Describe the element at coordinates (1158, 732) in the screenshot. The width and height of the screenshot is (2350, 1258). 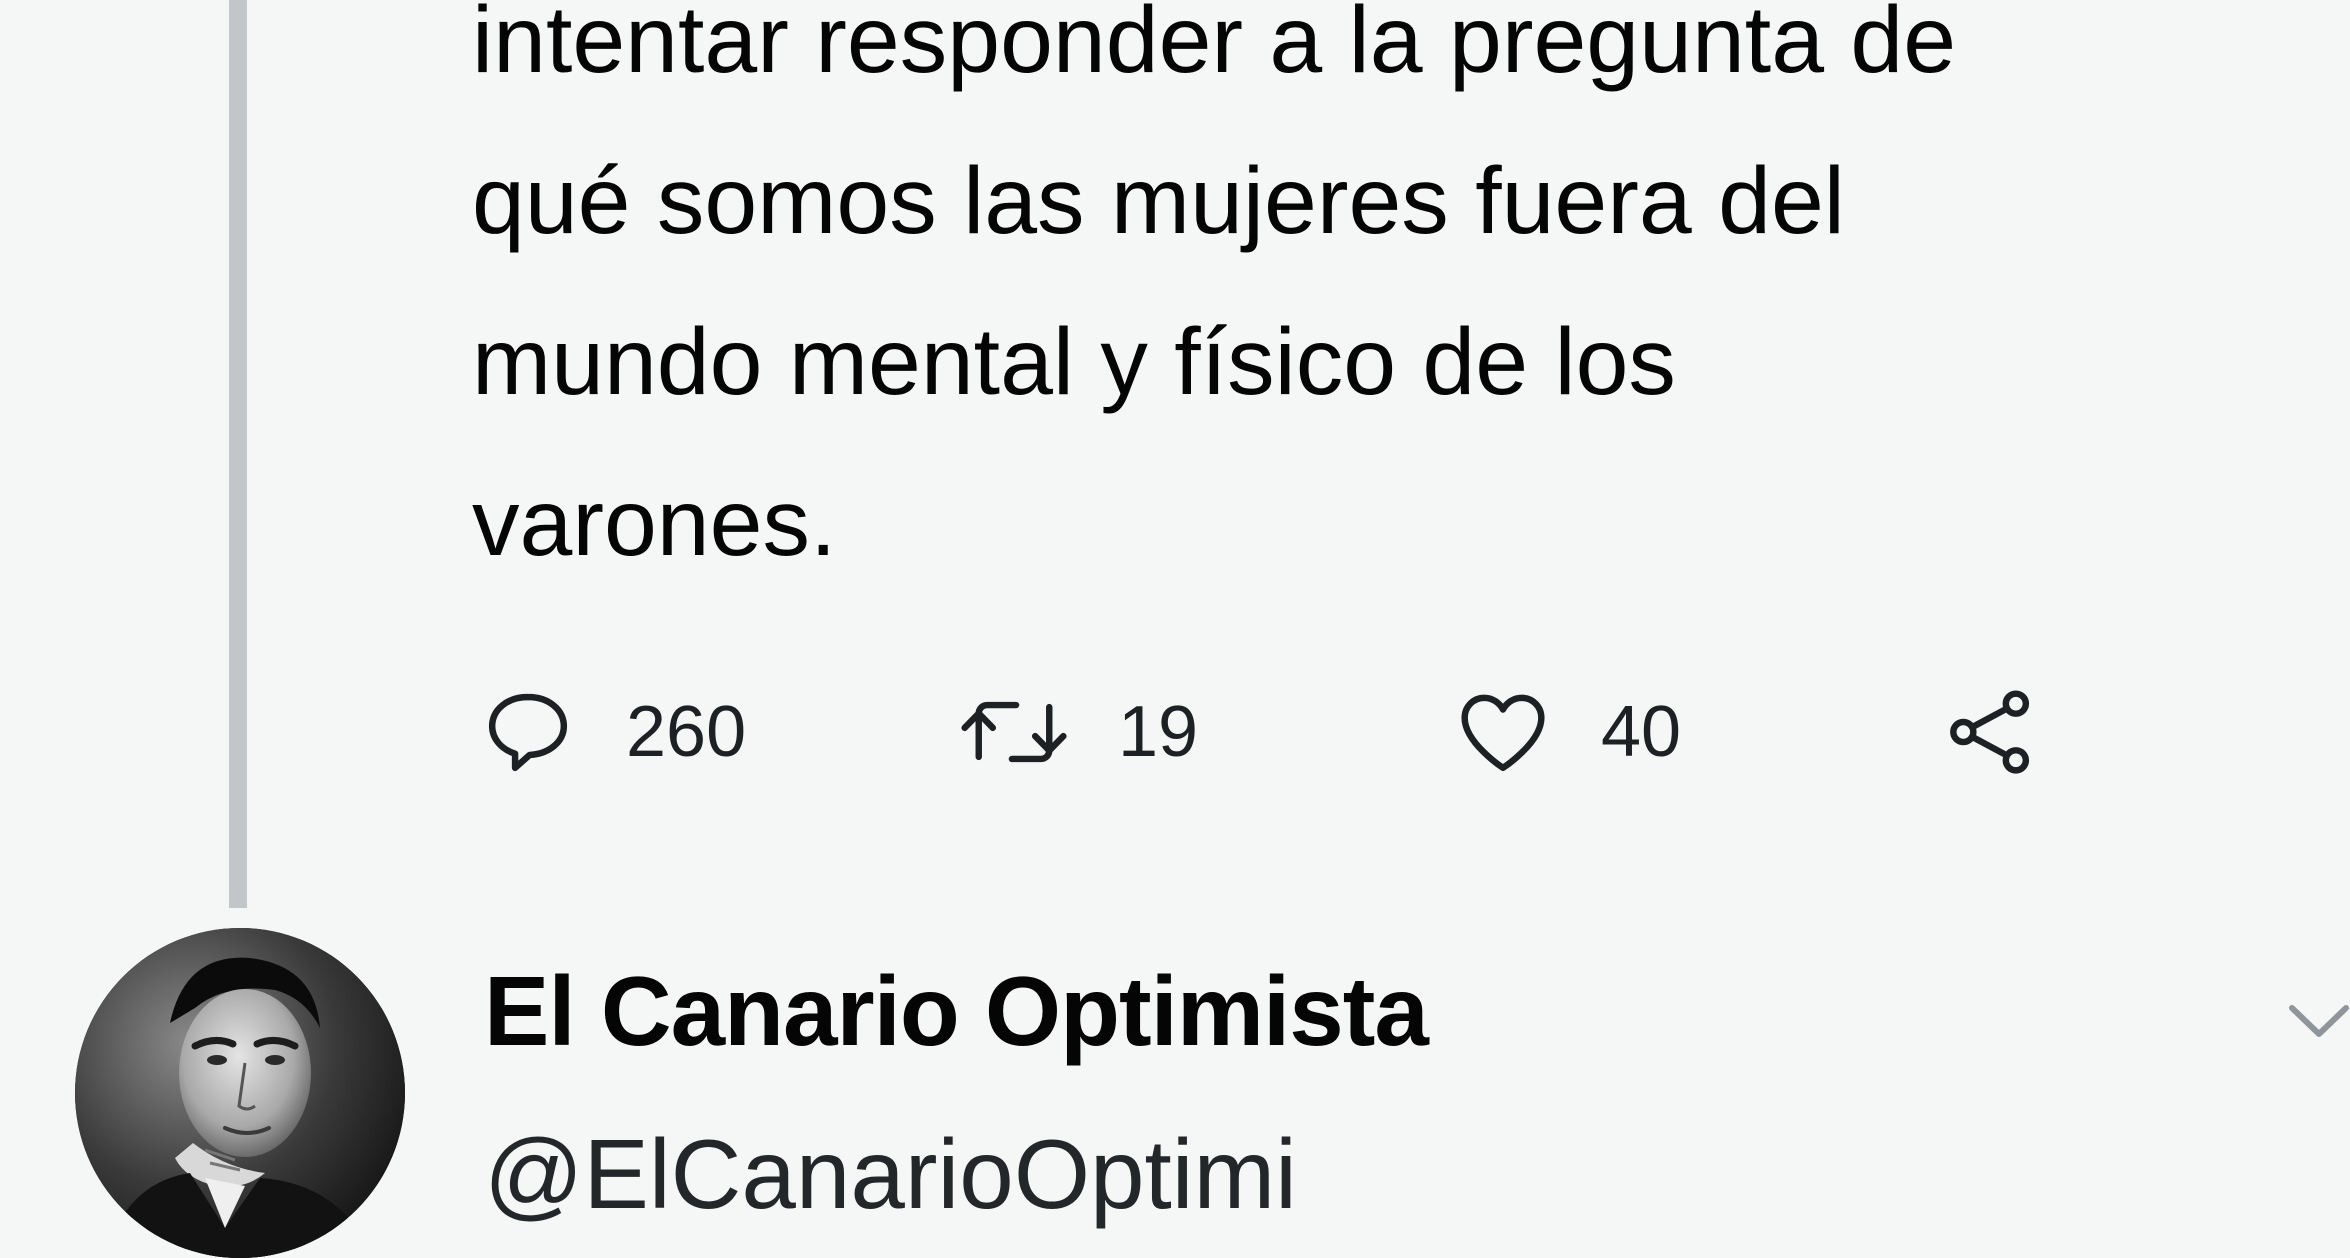
I see `retweet-count: 19` at that location.